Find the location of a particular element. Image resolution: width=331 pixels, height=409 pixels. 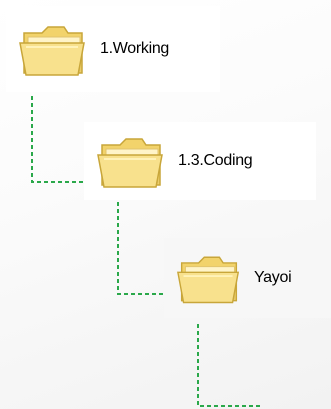

tree-node-working: 1.Working is located at coordinates (113, 49).